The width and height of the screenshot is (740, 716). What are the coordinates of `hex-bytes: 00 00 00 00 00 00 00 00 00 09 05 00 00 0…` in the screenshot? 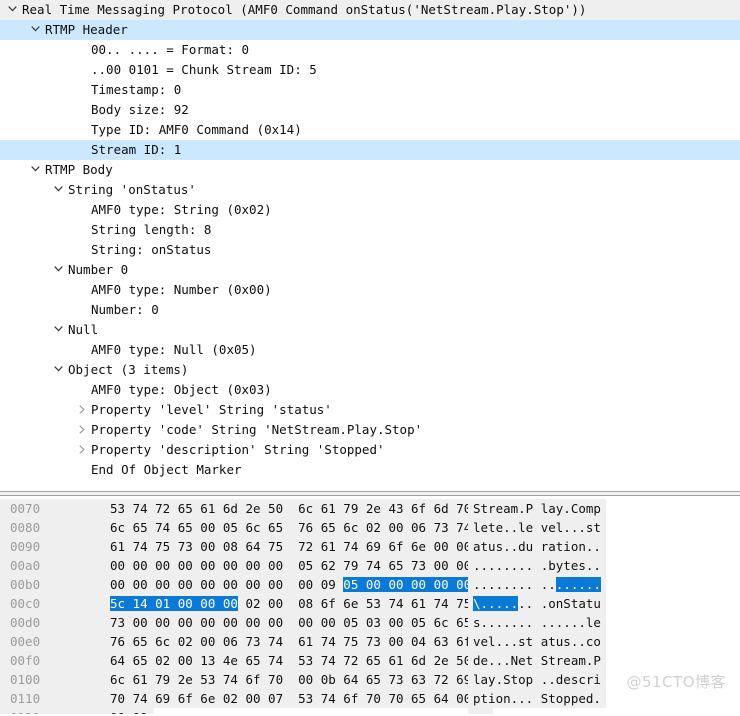 It's located at (291, 584).